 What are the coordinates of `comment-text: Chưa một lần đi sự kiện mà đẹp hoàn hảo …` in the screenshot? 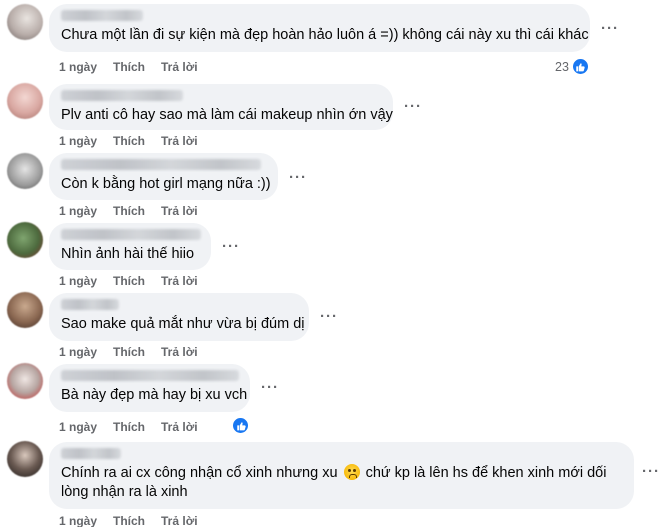 It's located at (325, 35).